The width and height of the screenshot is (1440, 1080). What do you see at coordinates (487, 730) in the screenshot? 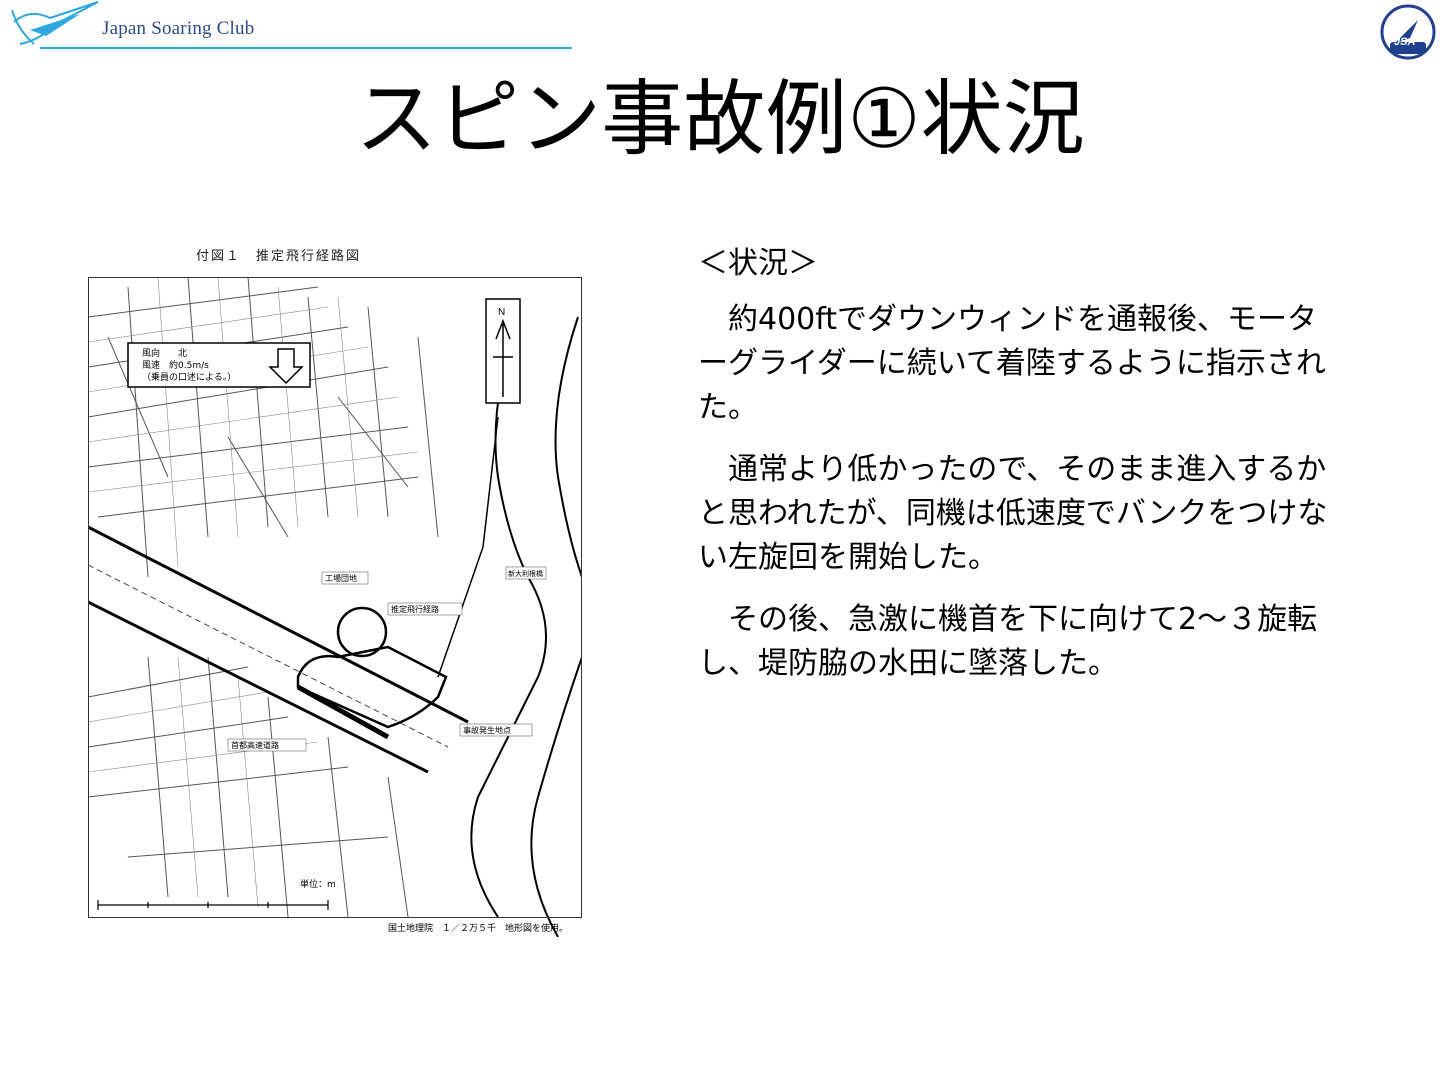
I see `label-accident-site: 事故発生地点` at bounding box center [487, 730].